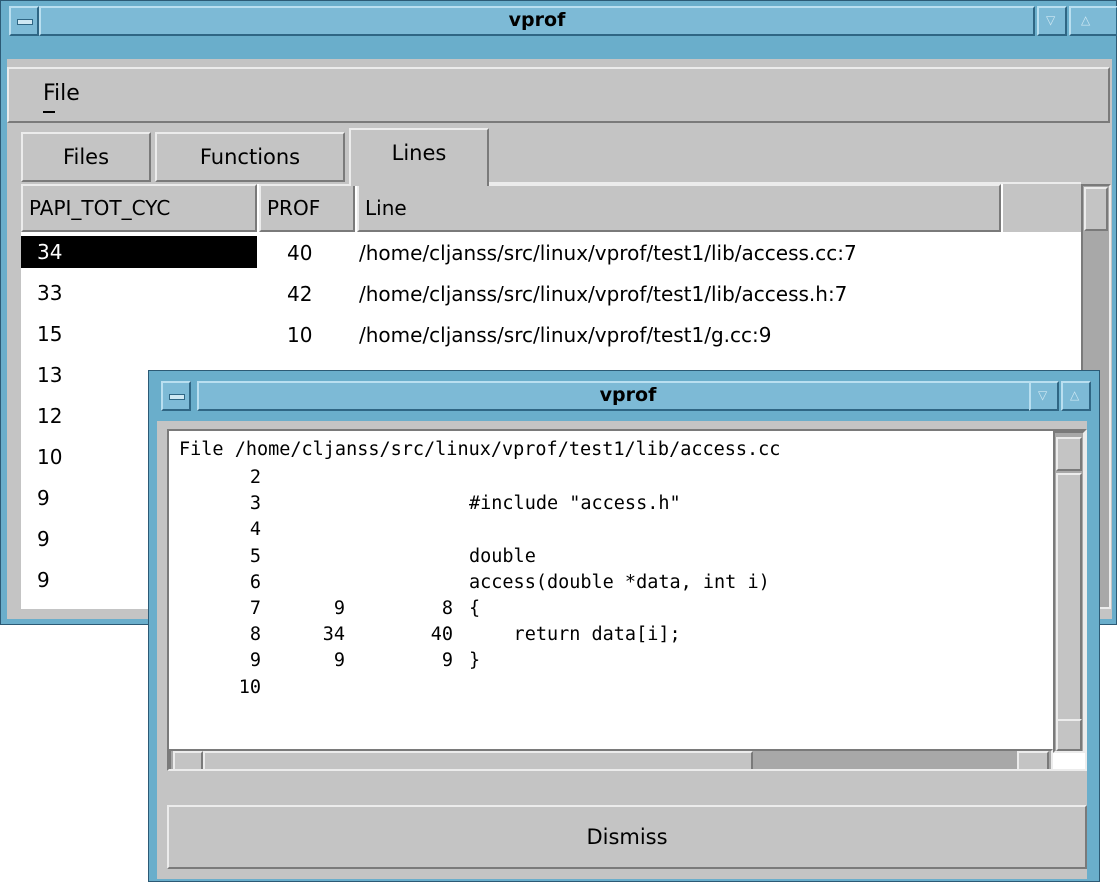 Image resolution: width=1117 pixels, height=882 pixels. Describe the element at coordinates (61, 93) in the screenshot. I see `file-menu: File` at that location.